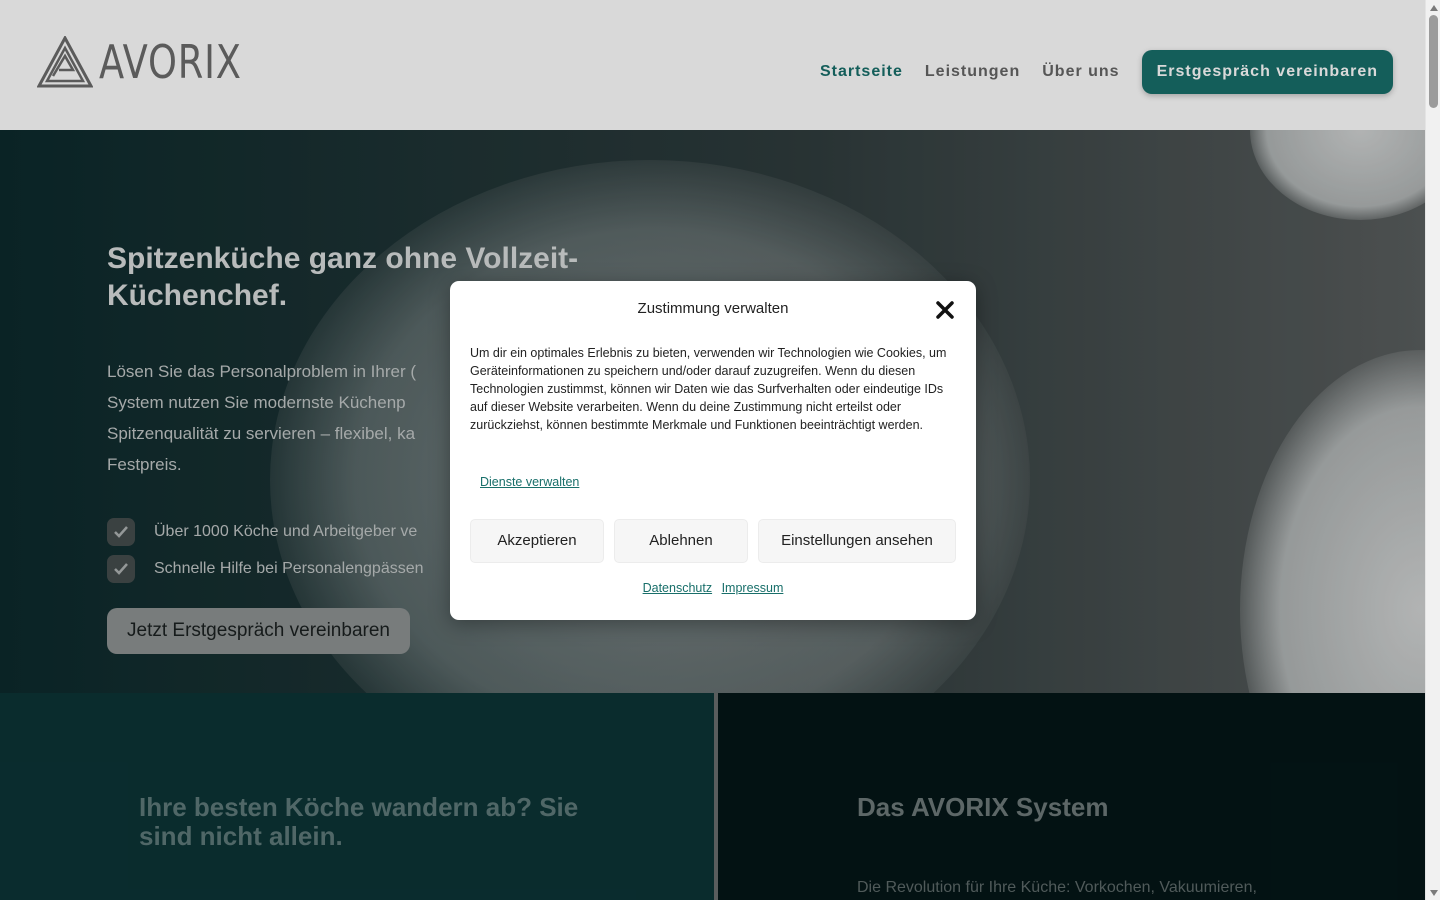  What do you see at coordinates (753, 588) in the screenshot?
I see `imprint-link: Impressum` at bounding box center [753, 588].